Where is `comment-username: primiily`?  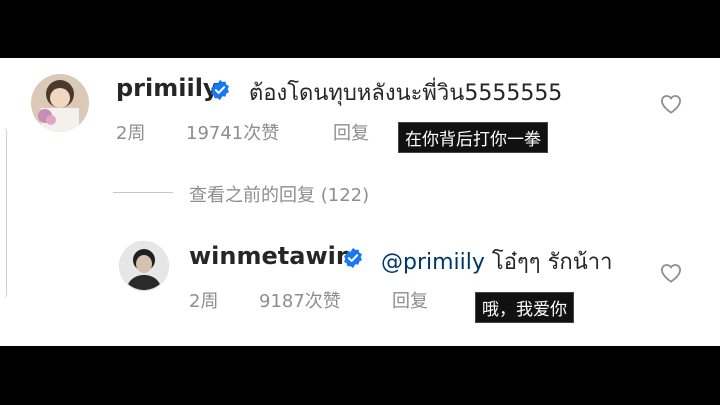
comment-username: primiily is located at coordinates (167, 88).